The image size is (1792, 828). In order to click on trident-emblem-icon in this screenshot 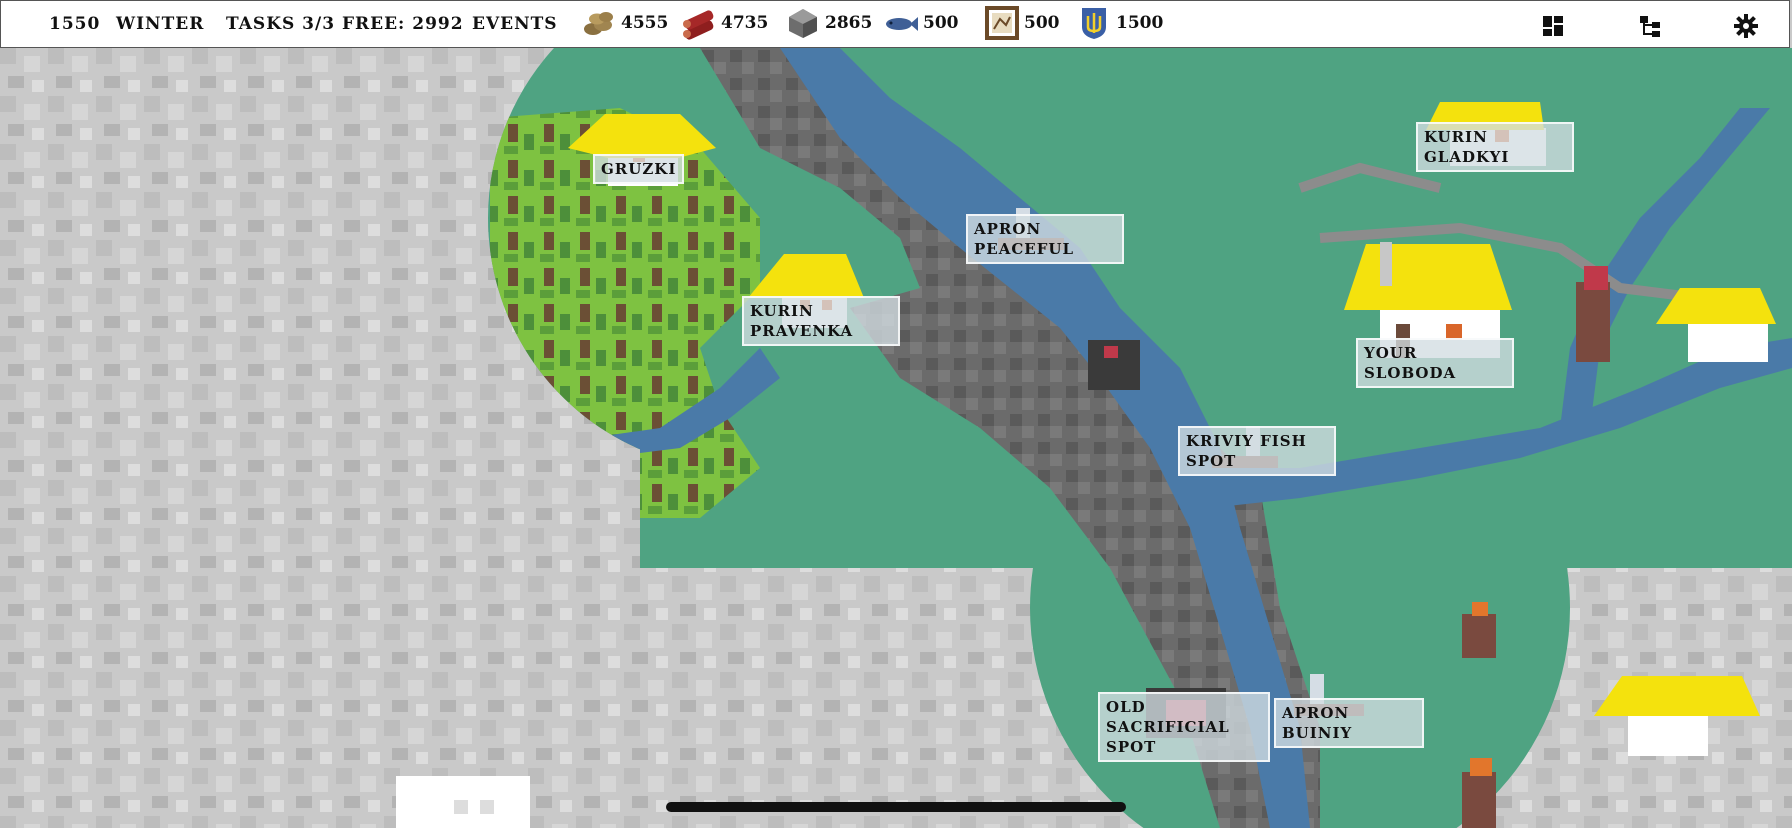, I will do `click(1094, 23)`.